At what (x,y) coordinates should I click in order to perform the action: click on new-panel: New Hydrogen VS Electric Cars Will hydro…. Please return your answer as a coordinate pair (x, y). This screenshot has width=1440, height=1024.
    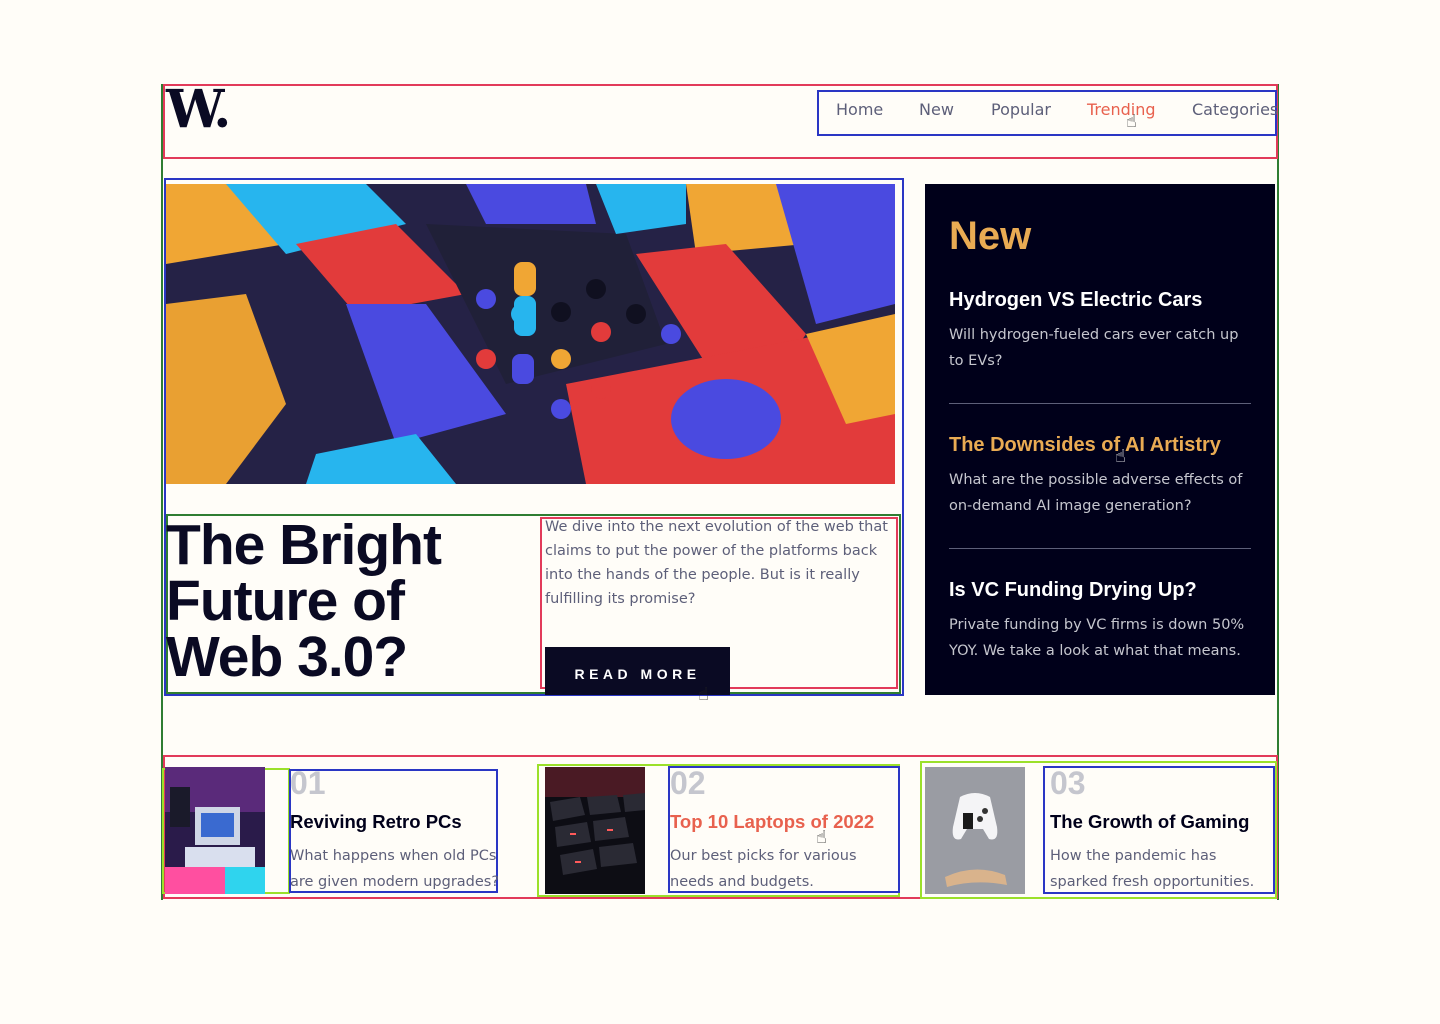
    Looking at the image, I should click on (1100, 439).